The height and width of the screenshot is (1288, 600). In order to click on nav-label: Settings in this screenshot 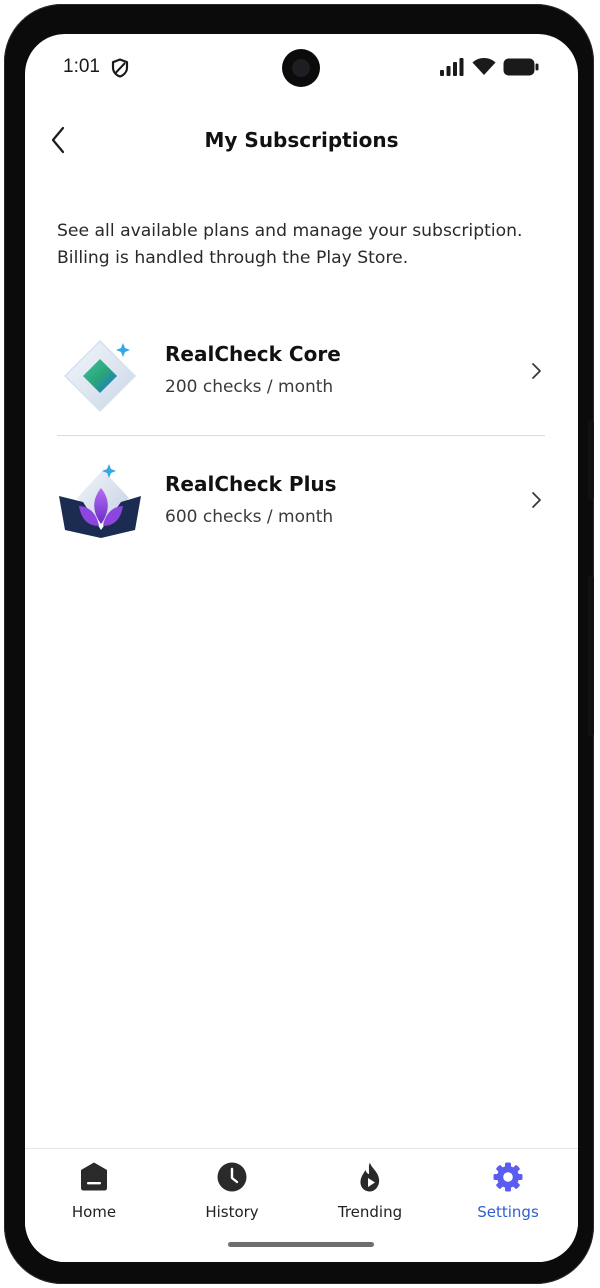, I will do `click(508, 1212)`.